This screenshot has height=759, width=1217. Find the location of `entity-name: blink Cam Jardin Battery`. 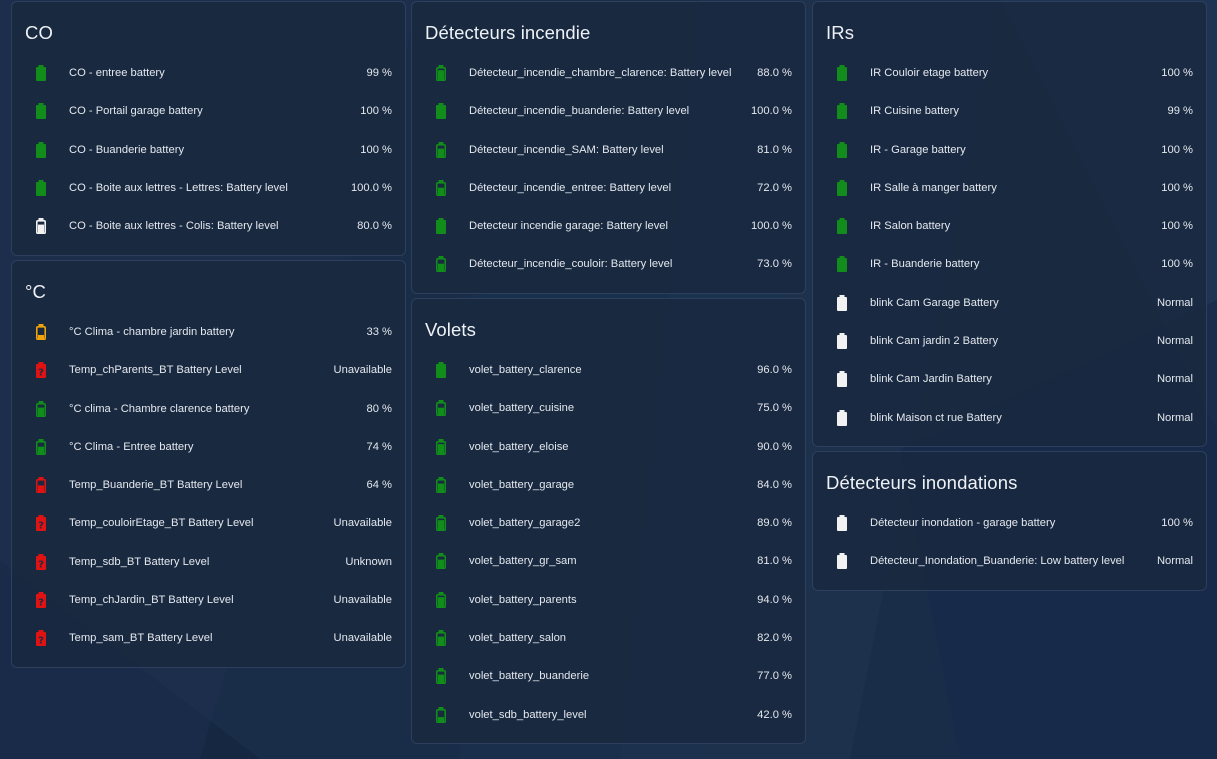

entity-name: blink Cam Jardin Battery is located at coordinates (931, 379).